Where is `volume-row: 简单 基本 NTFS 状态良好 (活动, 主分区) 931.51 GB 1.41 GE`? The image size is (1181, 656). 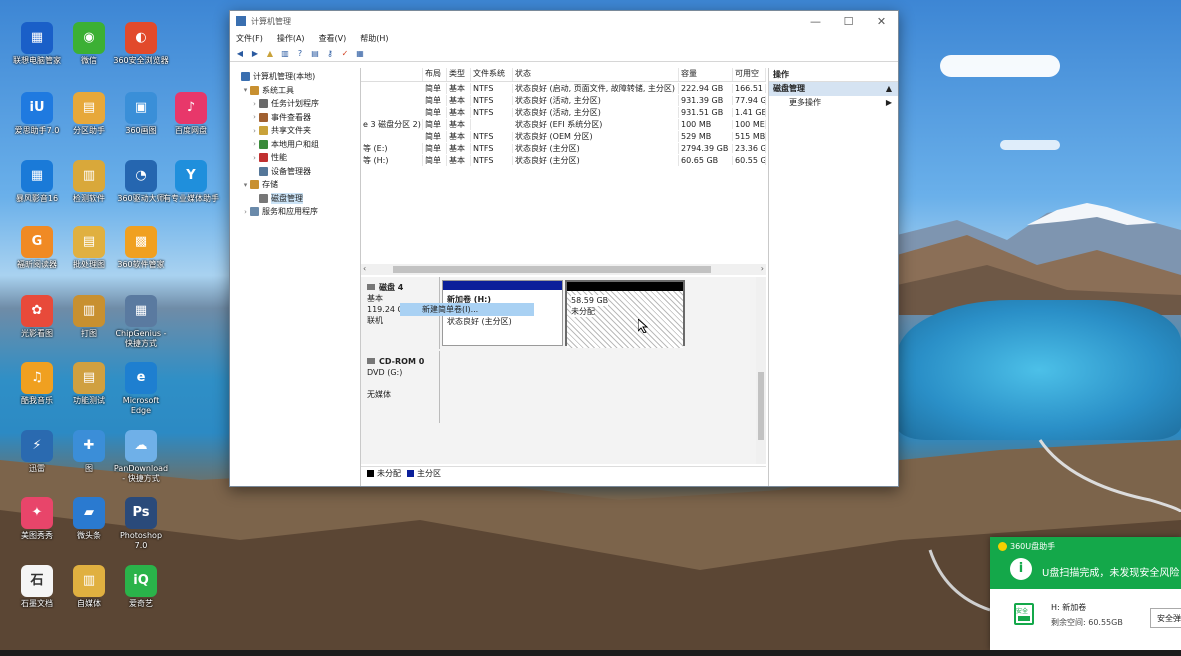
volume-row: 简单 基本 NTFS 状态良好 (活动, 主分区) 931.51 GB 1.41 GE is located at coordinates (563, 112).